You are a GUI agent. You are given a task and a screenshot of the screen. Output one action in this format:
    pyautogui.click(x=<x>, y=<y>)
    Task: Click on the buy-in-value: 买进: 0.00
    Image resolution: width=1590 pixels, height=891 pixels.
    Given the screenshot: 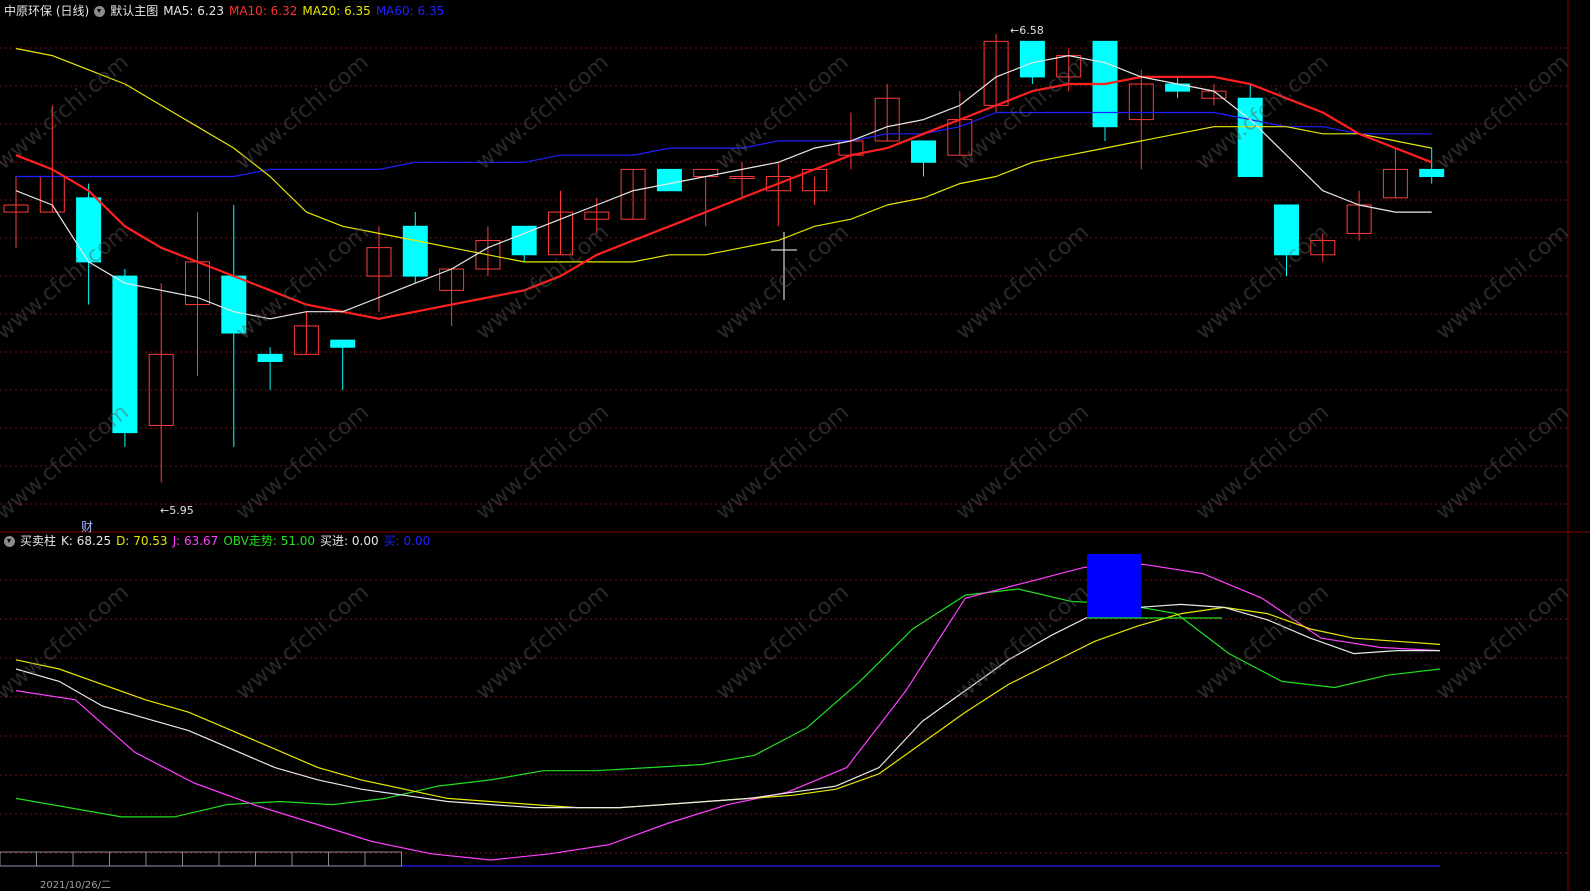 What is the action you would take?
    pyautogui.click(x=349, y=541)
    